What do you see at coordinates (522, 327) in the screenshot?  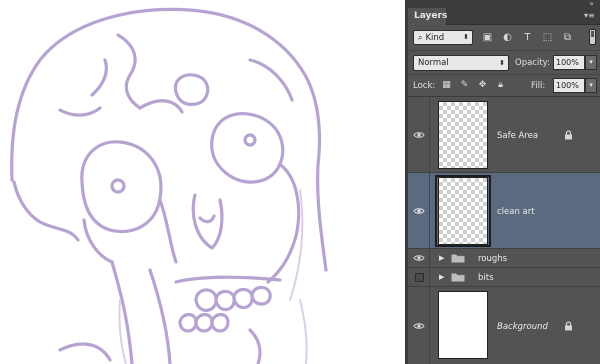 I see `layer-name: Background` at bounding box center [522, 327].